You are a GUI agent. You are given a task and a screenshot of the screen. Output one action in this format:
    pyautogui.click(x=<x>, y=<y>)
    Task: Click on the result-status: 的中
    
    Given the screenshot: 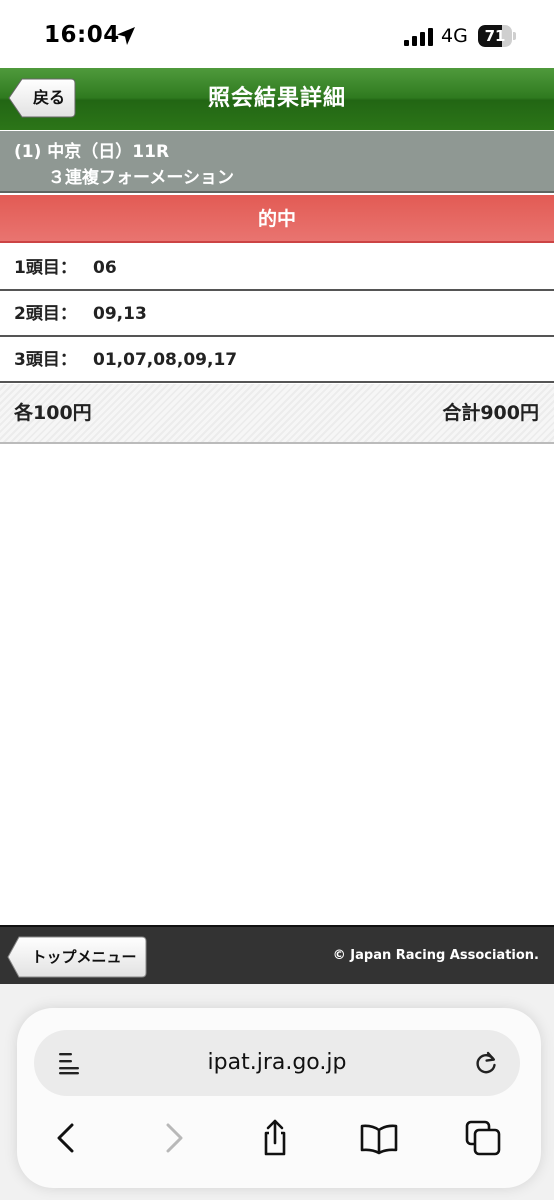 What is the action you would take?
    pyautogui.click(x=276, y=219)
    